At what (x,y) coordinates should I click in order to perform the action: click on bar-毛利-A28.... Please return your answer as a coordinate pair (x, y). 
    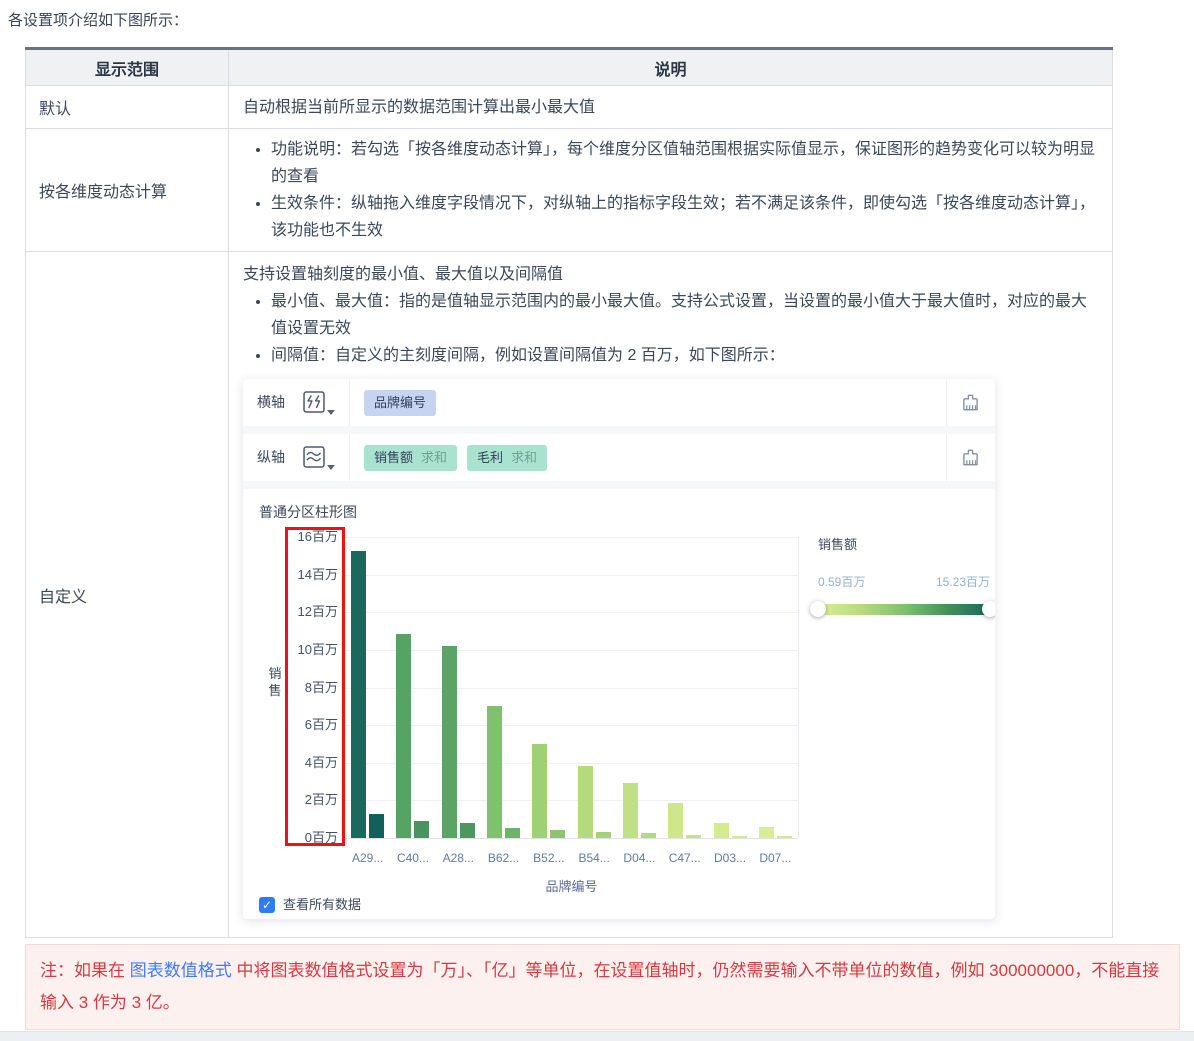
    Looking at the image, I should click on (467, 830).